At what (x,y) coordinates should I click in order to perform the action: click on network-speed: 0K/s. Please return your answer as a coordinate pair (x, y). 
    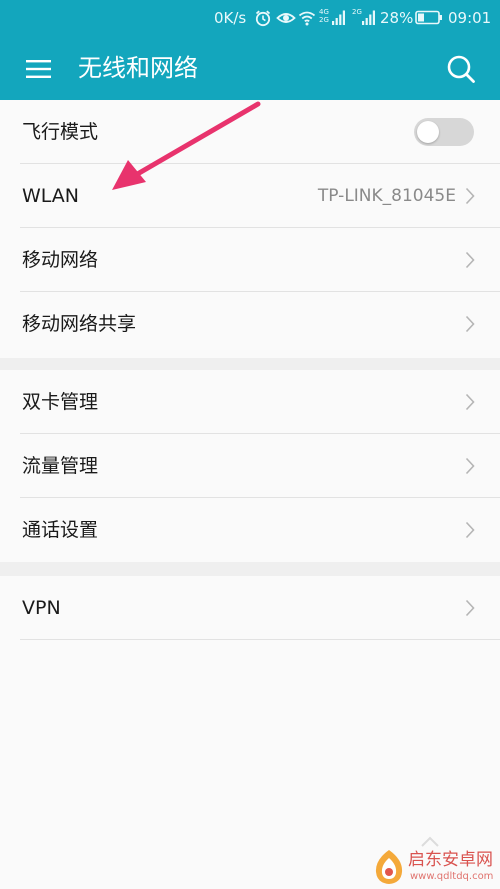
    Looking at the image, I should click on (230, 18).